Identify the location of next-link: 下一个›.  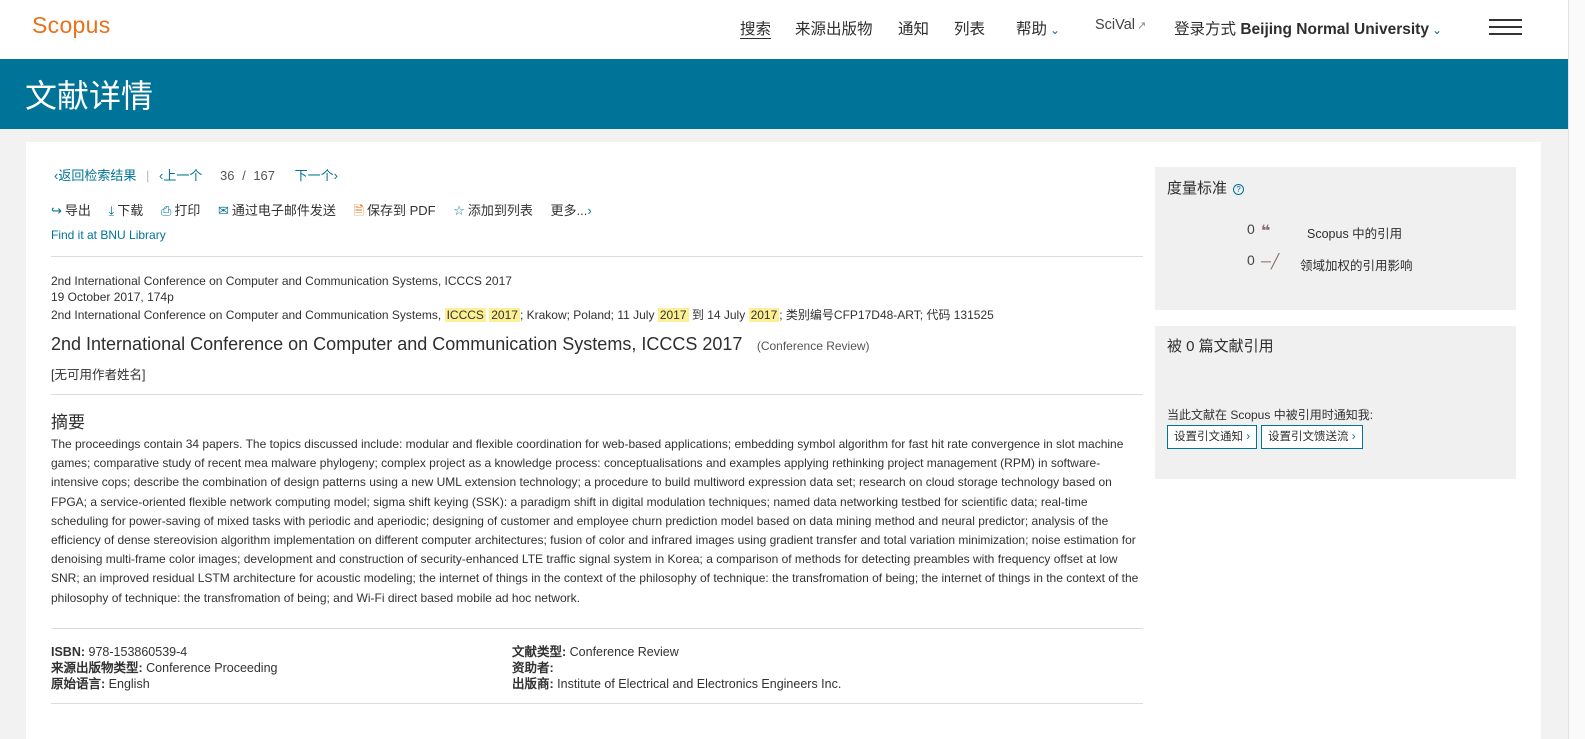
(316, 175).